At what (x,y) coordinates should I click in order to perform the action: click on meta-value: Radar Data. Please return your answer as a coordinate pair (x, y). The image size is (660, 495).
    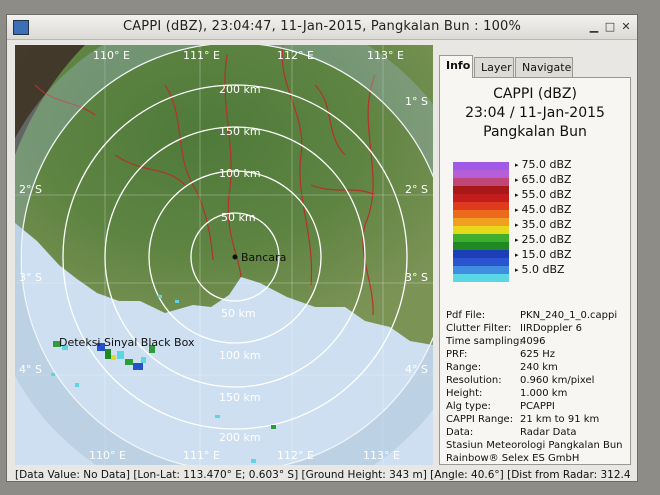
    Looking at the image, I should click on (548, 432).